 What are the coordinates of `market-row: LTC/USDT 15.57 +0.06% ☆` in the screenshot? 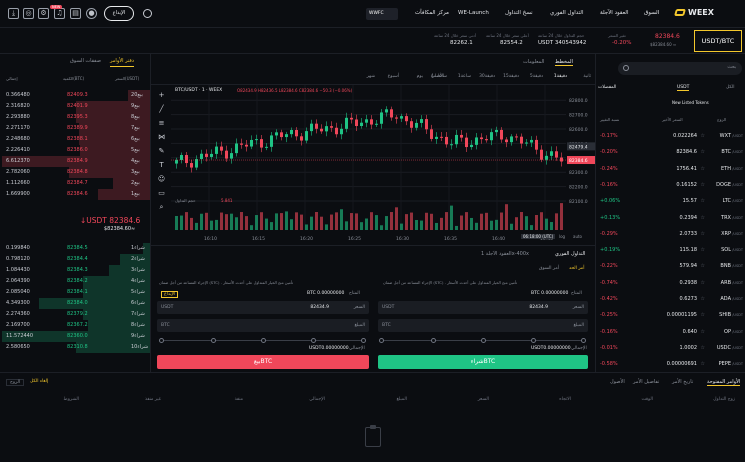 It's located at (670, 201).